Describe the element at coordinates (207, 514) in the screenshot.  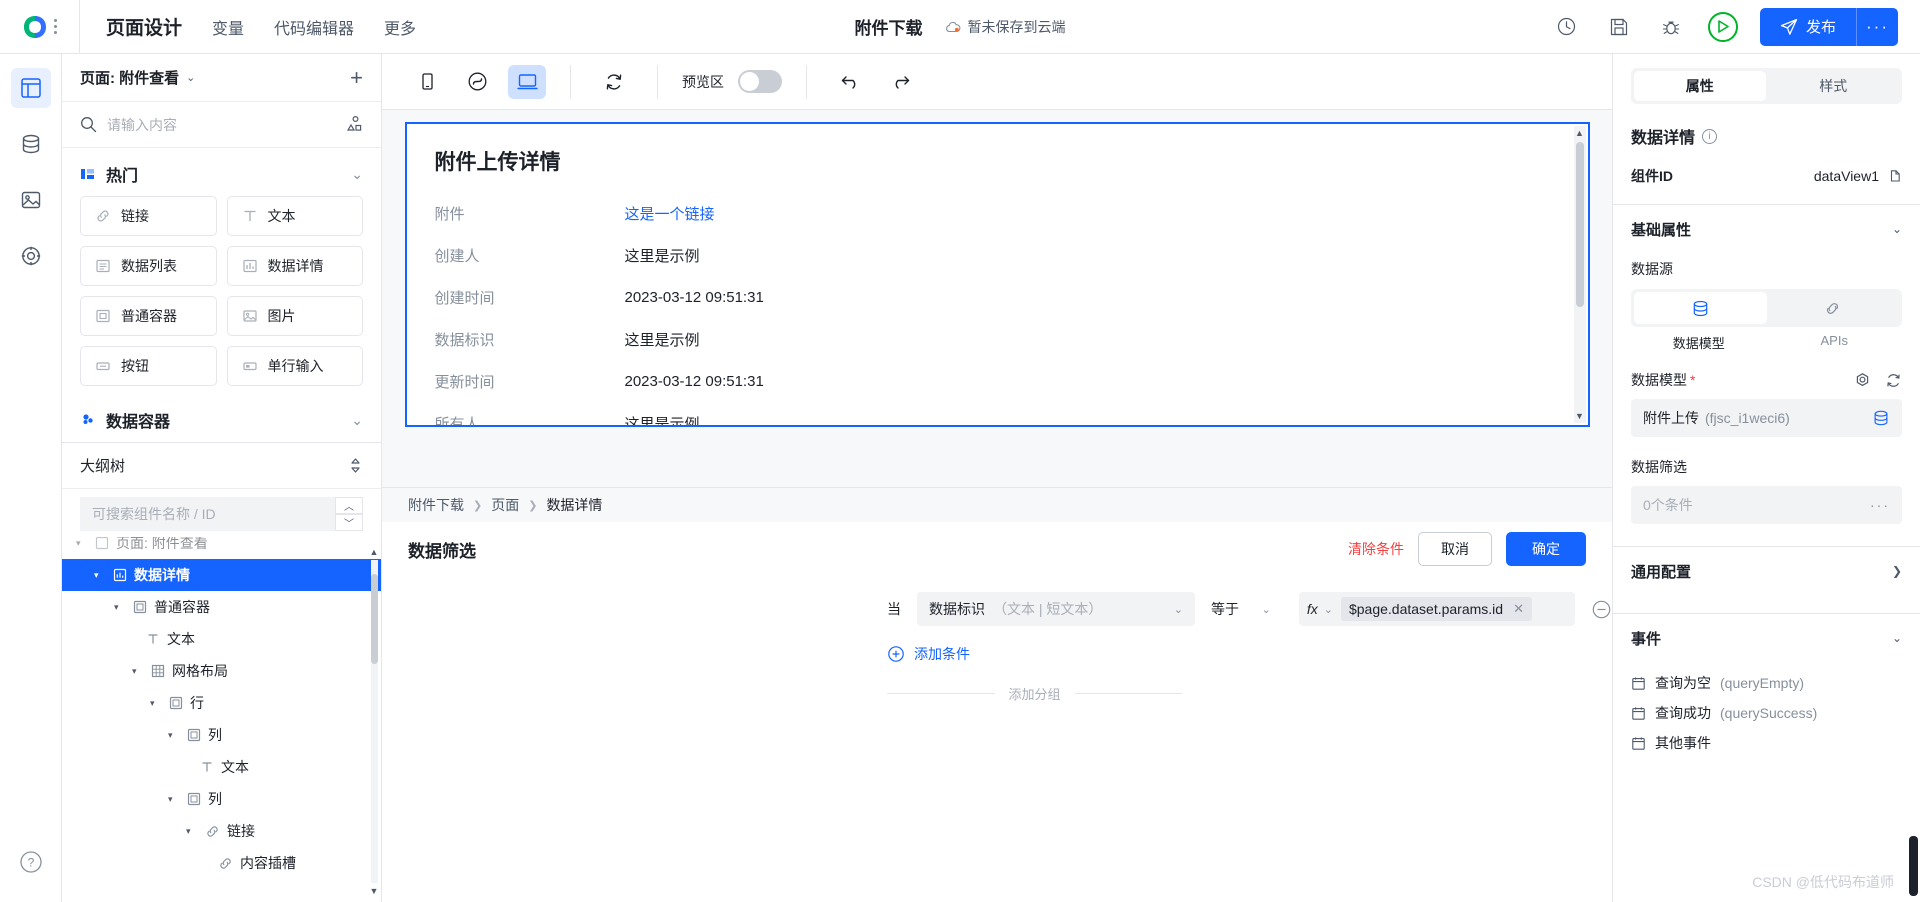
I see `outline-search-input` at that location.